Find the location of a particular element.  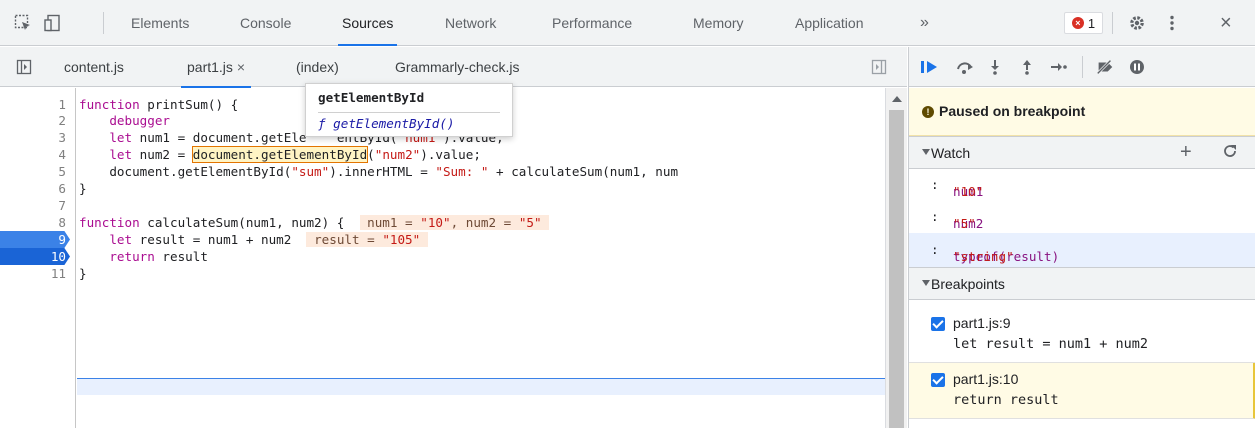

tab-memory: Memory is located at coordinates (718, 23).